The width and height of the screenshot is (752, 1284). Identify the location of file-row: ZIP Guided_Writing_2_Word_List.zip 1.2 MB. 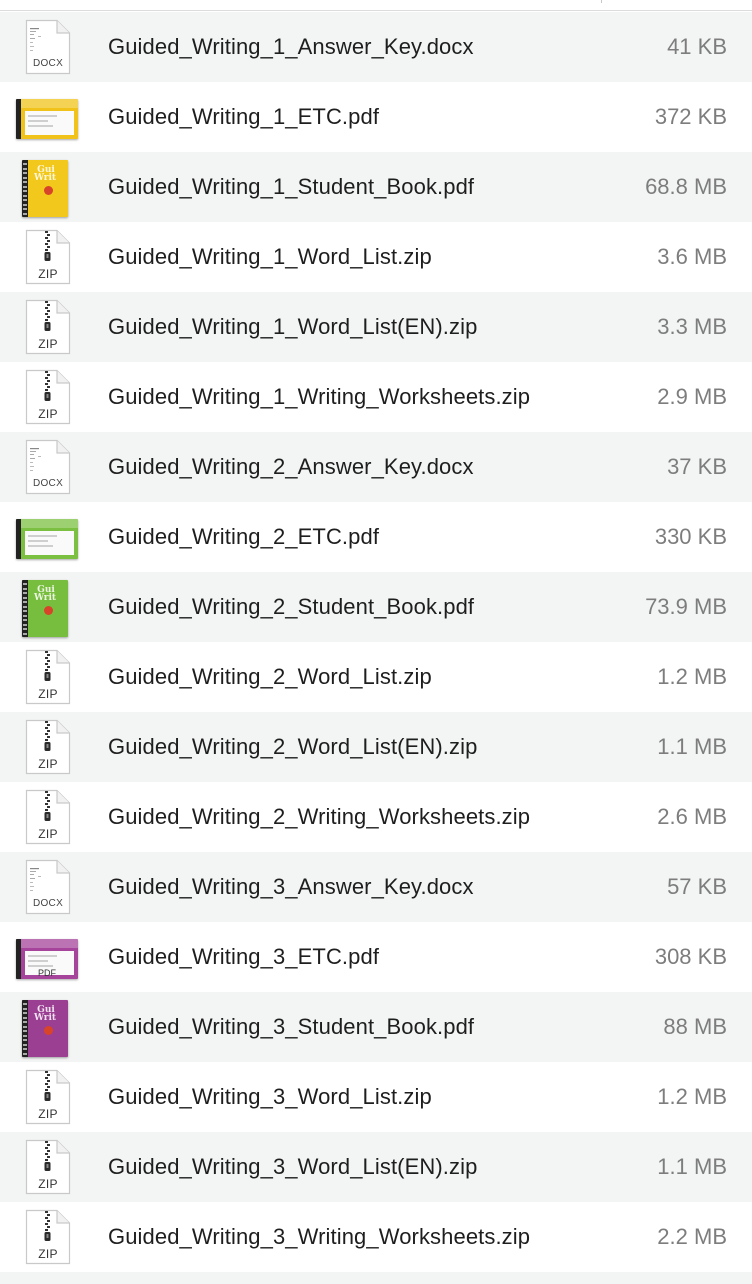
(376, 677).